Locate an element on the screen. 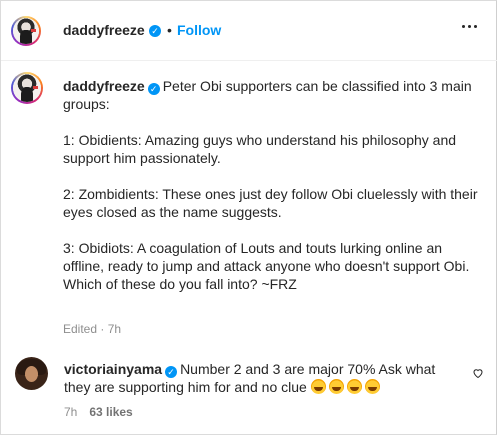 The height and width of the screenshot is (435, 497). comment-meta: 7h 63 likes is located at coordinates (98, 412).